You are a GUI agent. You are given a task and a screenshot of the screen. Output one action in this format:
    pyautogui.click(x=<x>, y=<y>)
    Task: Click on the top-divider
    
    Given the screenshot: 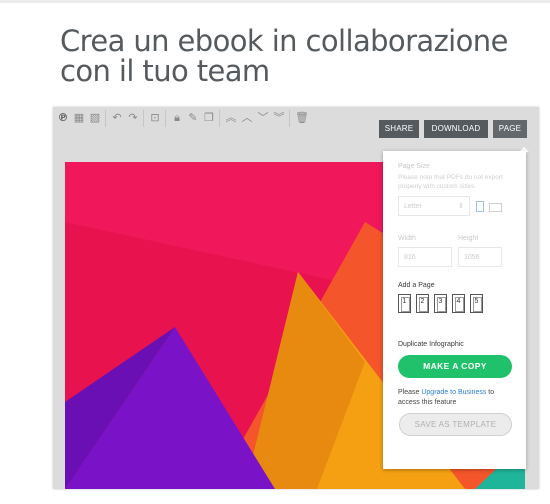 What is the action you would take?
    pyautogui.click(x=275, y=1)
    